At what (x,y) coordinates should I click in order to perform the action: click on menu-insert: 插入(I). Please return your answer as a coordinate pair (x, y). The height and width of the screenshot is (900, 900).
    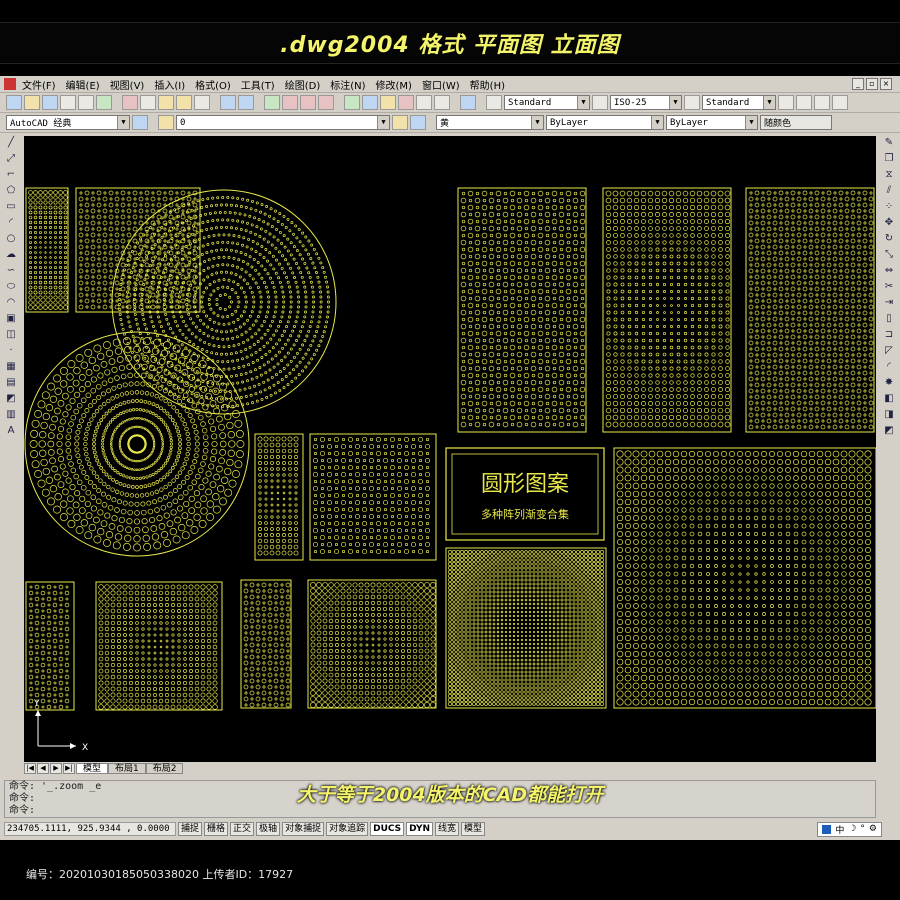
    Looking at the image, I should click on (169, 84).